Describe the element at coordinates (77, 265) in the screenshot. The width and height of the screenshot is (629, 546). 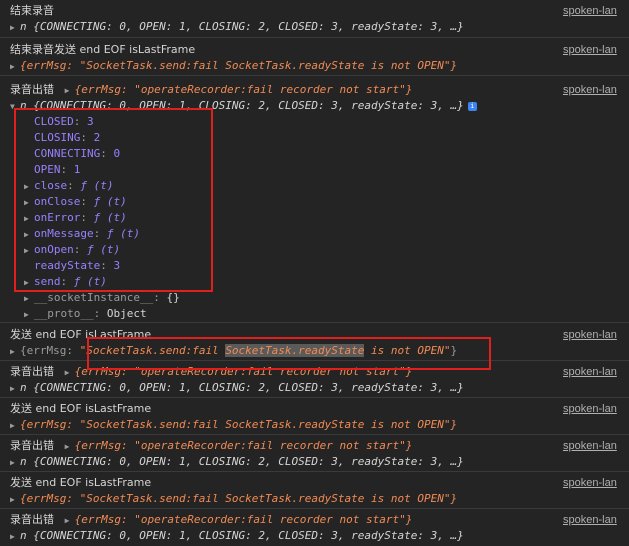
I see `property-row: readyState: 3` at that location.